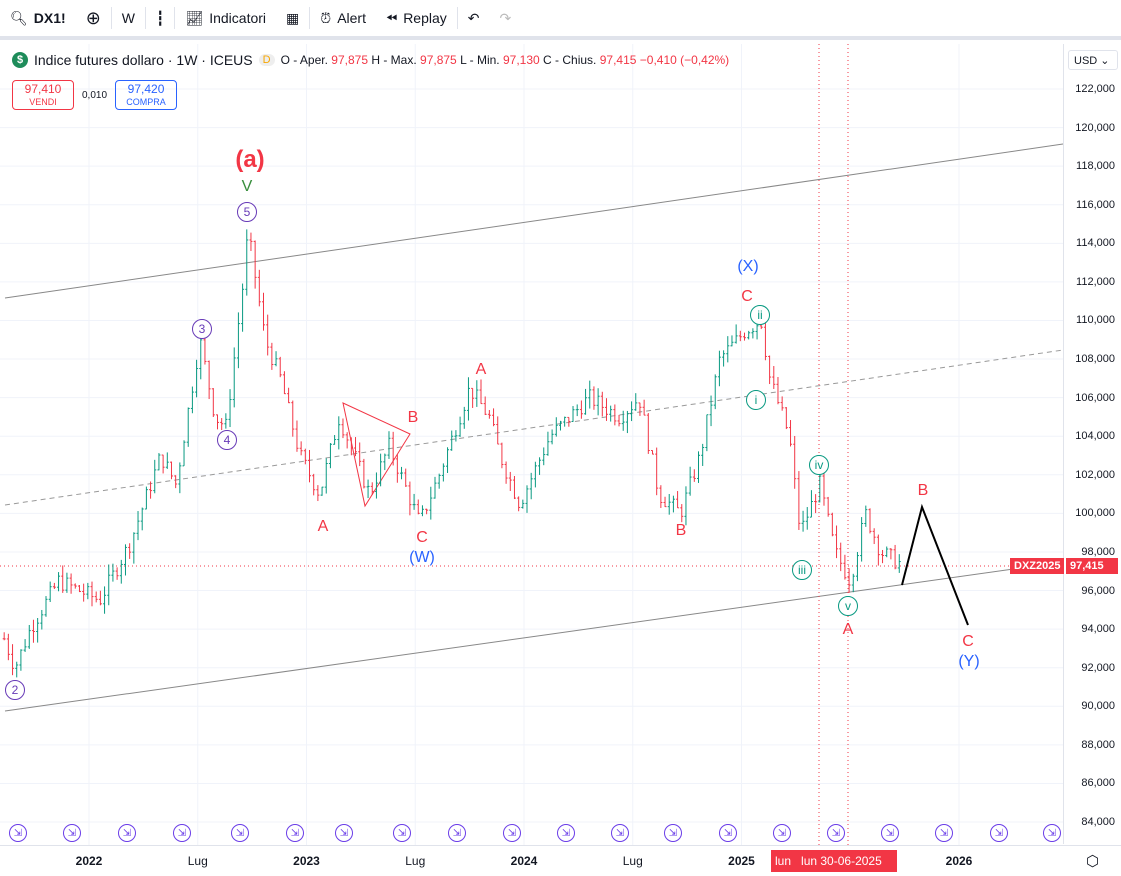  I want to click on chart-type-button: ┇, so click(160, 18).